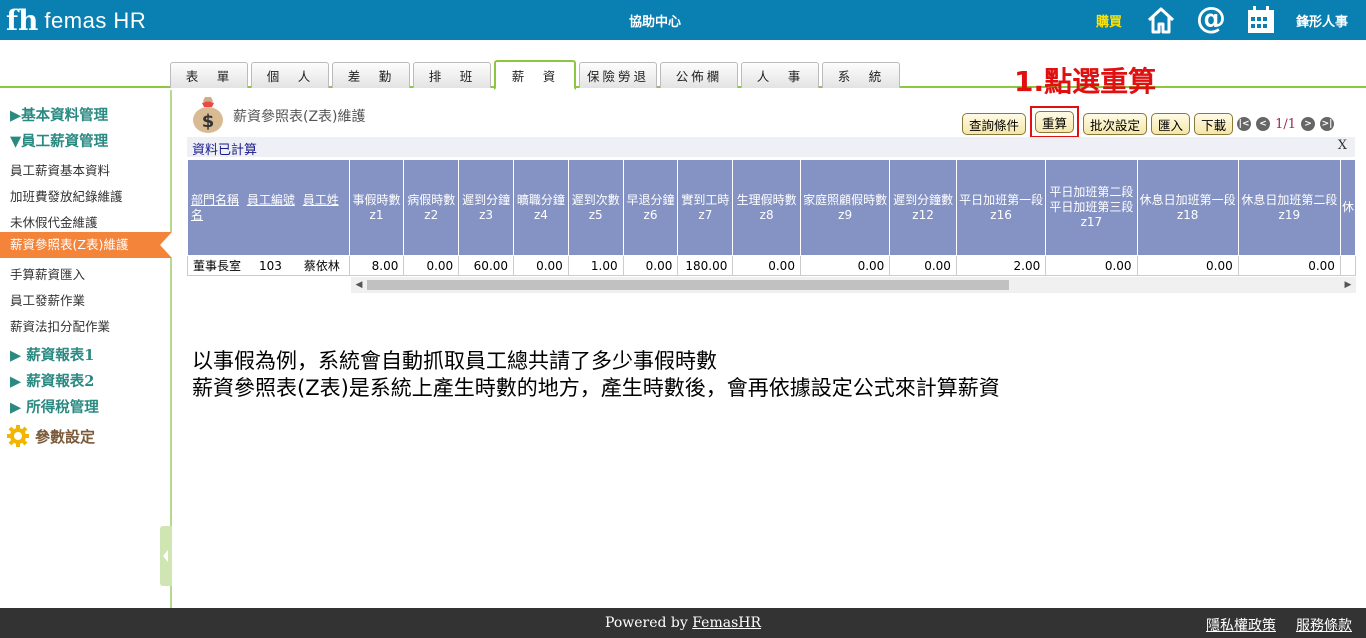 This screenshot has width=1366, height=638. Describe the element at coordinates (705, 214) in the screenshot. I see `column-code: z7` at that location.